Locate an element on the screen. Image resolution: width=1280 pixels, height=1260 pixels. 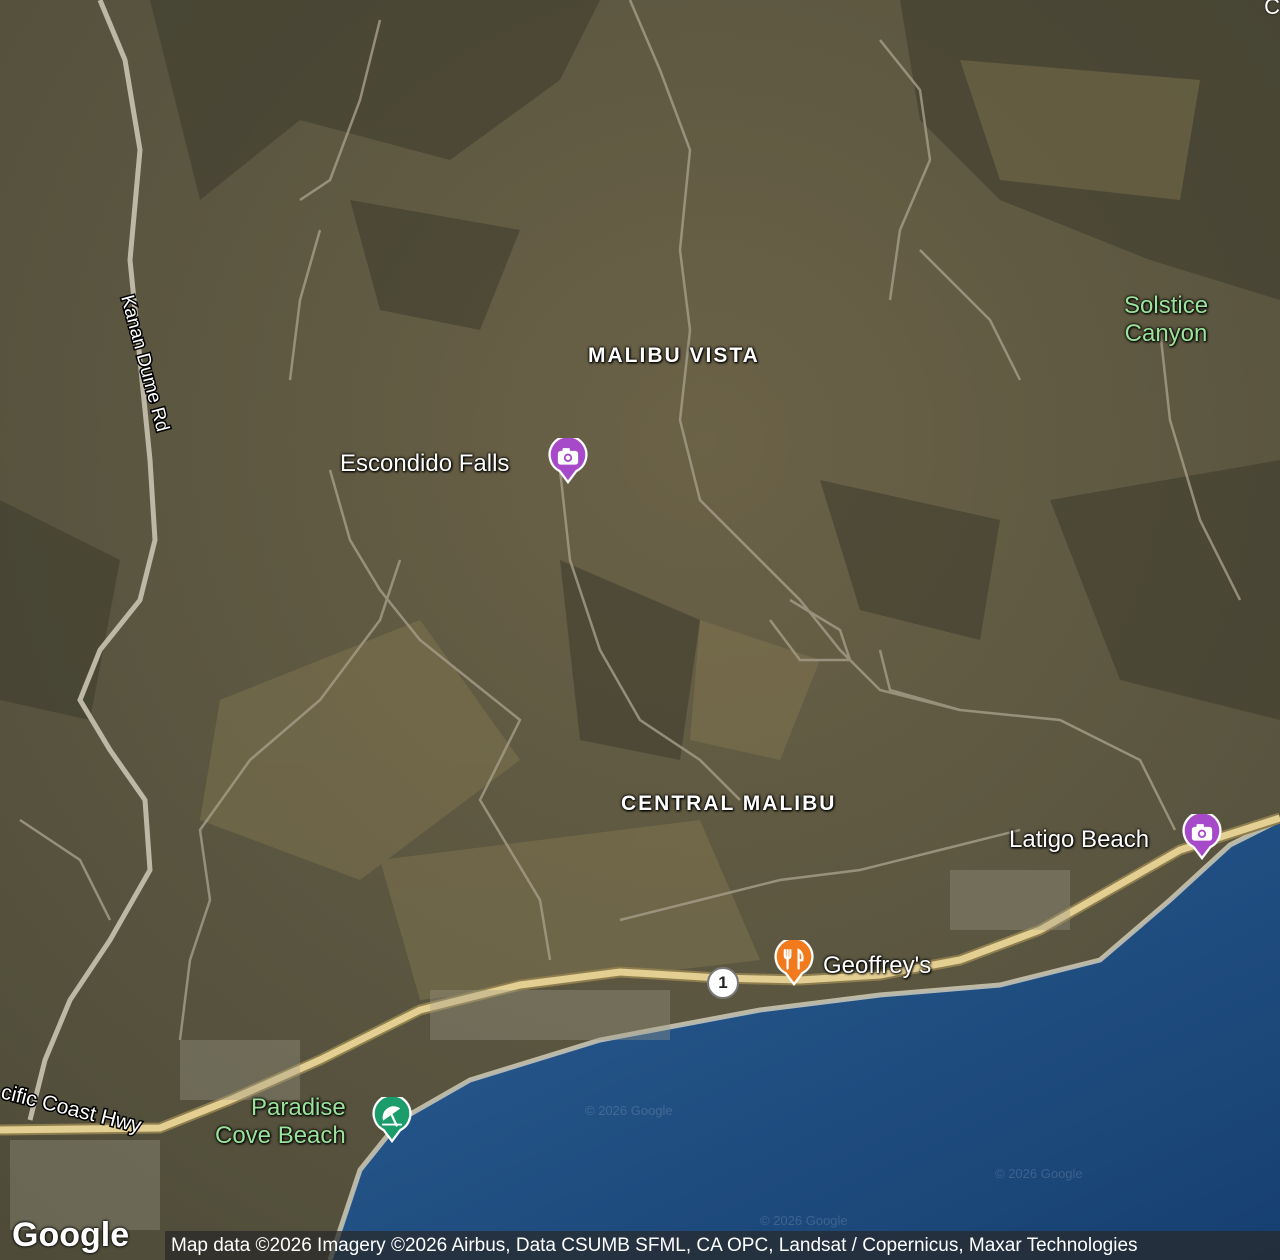
route-1-shield: 1 is located at coordinates (723, 983).